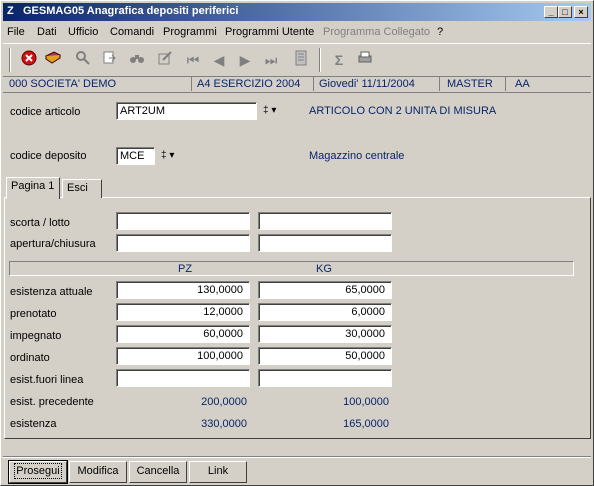 The image size is (594, 486). Describe the element at coordinates (339, 60) in the screenshot. I see `sigma-icon: Σ` at that location.